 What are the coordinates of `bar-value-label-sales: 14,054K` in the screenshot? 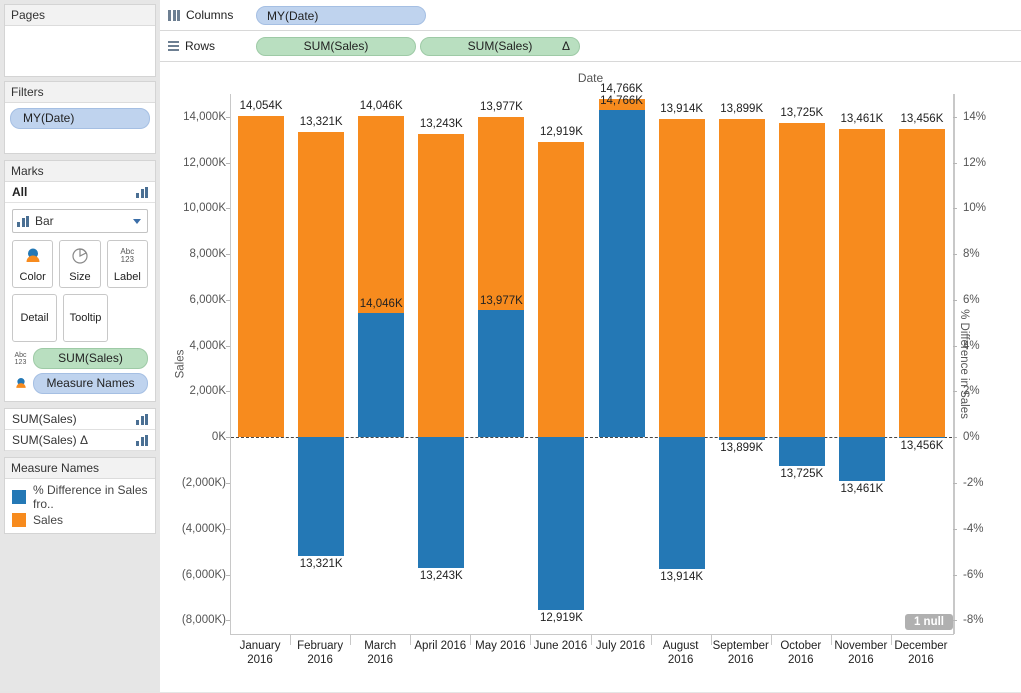 It's located at (261, 105).